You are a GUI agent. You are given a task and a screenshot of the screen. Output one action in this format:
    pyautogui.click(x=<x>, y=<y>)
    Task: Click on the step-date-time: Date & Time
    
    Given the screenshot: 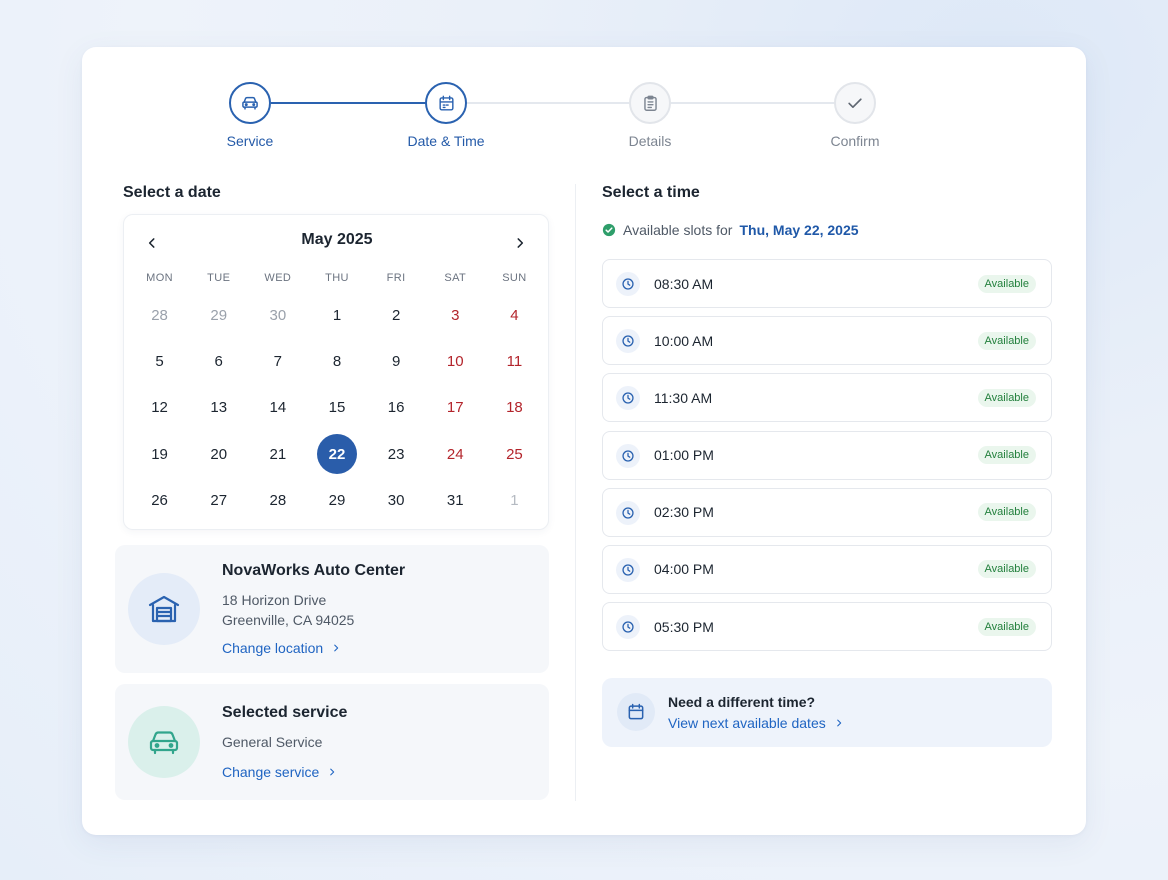 What is the action you would take?
    pyautogui.click(x=446, y=115)
    